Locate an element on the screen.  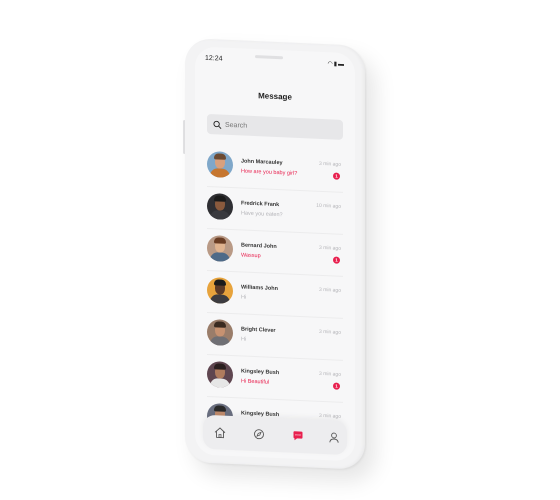
status-bar: 12:24 ◠▮▬ is located at coordinates (275, 63).